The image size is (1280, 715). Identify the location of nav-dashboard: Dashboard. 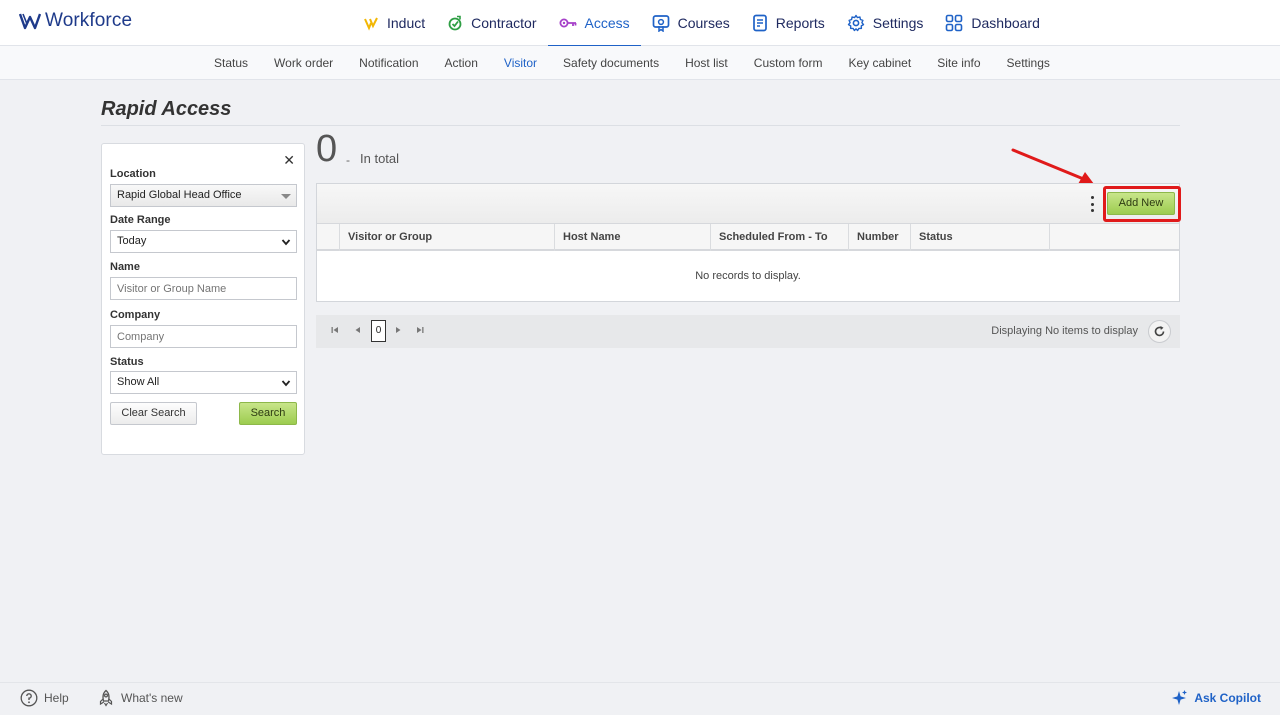
(992, 23).